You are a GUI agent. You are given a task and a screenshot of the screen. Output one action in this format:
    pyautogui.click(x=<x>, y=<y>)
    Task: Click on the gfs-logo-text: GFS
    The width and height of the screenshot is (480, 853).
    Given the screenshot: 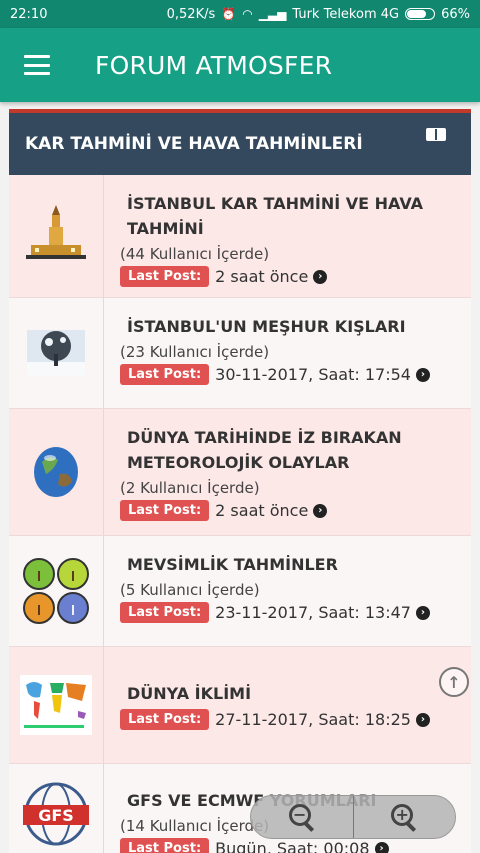 What is the action you would take?
    pyautogui.click(x=56, y=815)
    